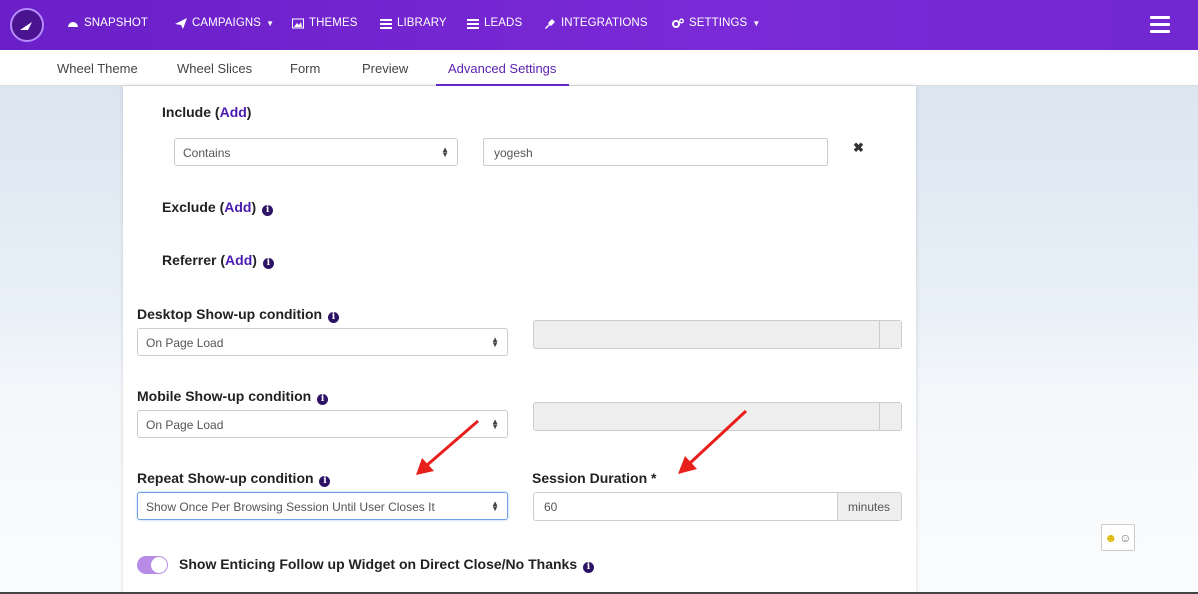 The width and height of the screenshot is (1198, 594). What do you see at coordinates (97, 68) in the screenshot?
I see `tab-wheel-theme: Wheel Theme` at bounding box center [97, 68].